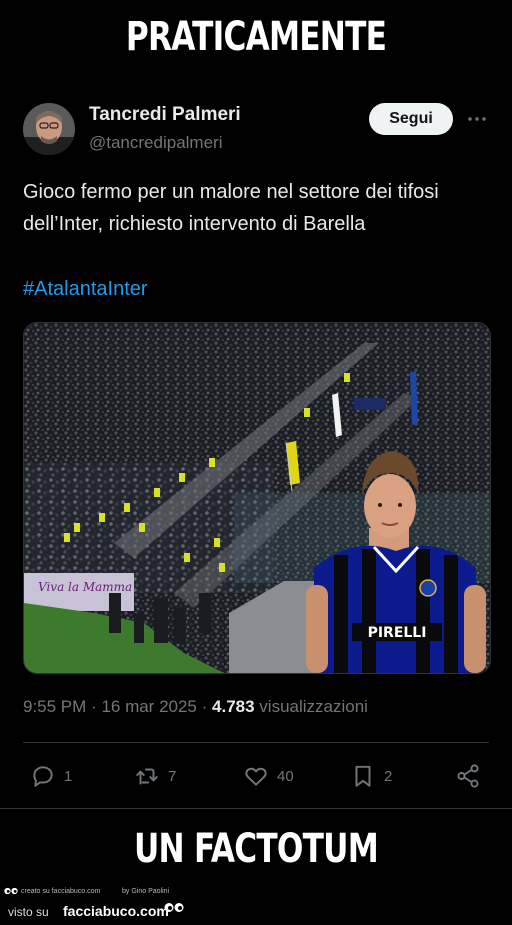 Image resolution: width=512 pixels, height=925 pixels. I want to click on meme-top-caption: PRATICAMENTE, so click(256, 37).